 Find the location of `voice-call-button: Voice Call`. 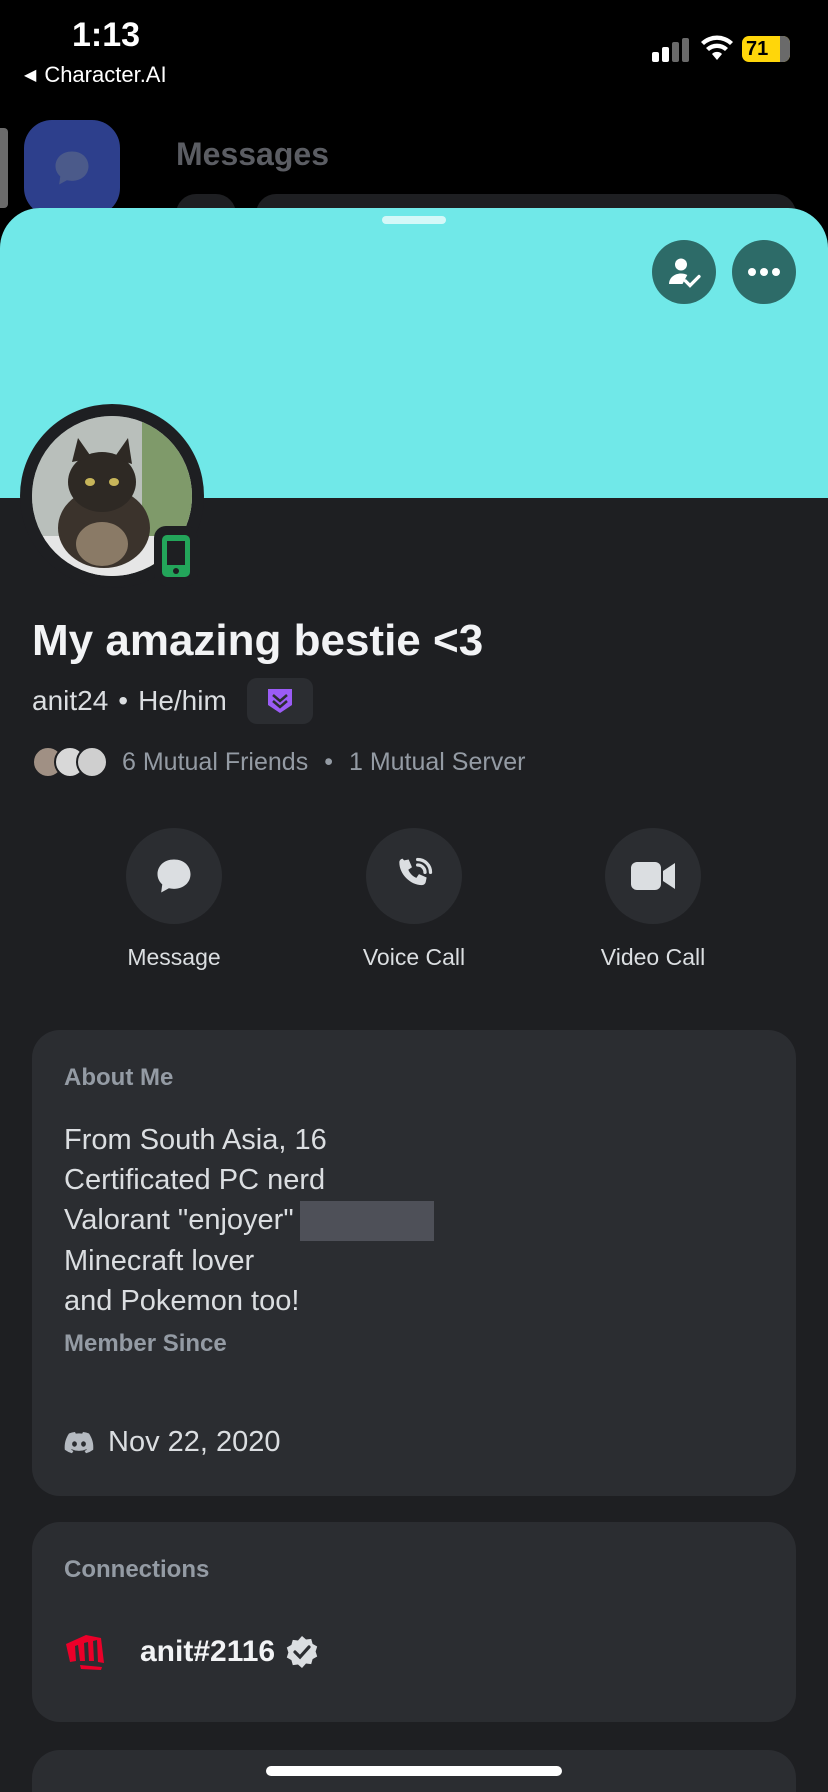

voice-call-button: Voice Call is located at coordinates (414, 899).